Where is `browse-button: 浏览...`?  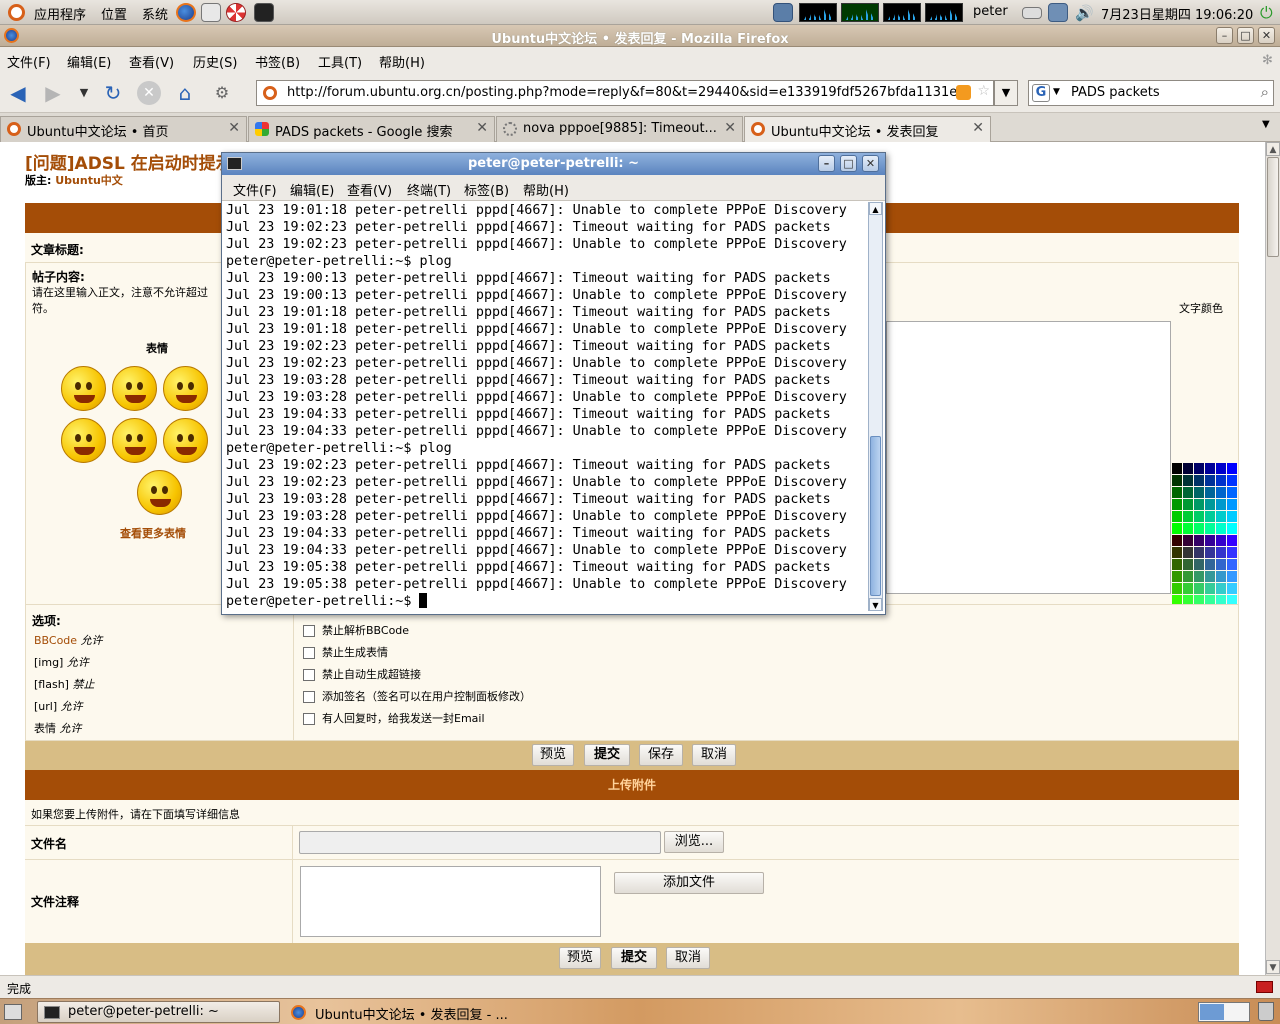 browse-button: 浏览... is located at coordinates (694, 842).